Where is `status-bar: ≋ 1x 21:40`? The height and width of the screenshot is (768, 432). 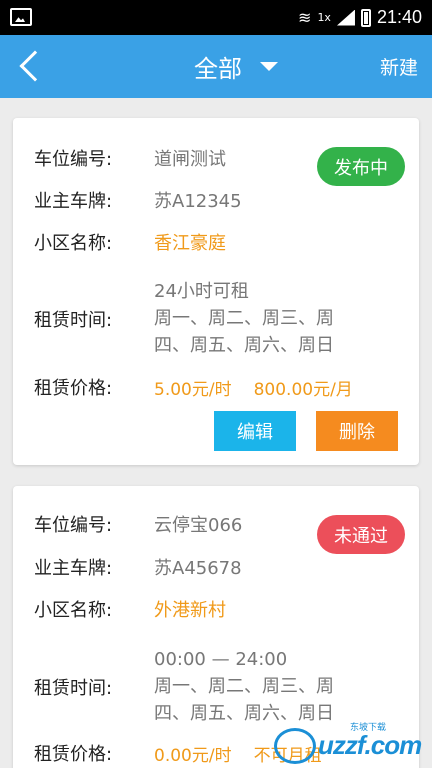
status-bar: ≋ 1x 21:40 is located at coordinates (216, 17).